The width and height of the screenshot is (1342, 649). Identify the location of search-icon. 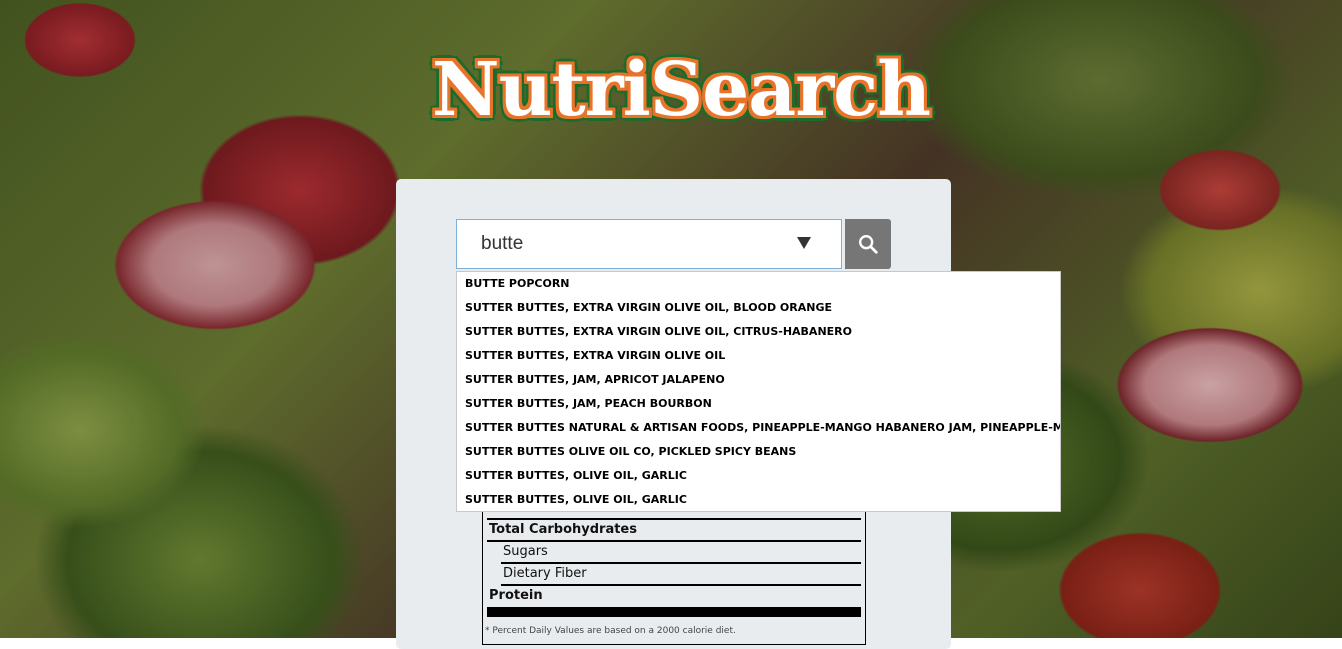
(868, 244).